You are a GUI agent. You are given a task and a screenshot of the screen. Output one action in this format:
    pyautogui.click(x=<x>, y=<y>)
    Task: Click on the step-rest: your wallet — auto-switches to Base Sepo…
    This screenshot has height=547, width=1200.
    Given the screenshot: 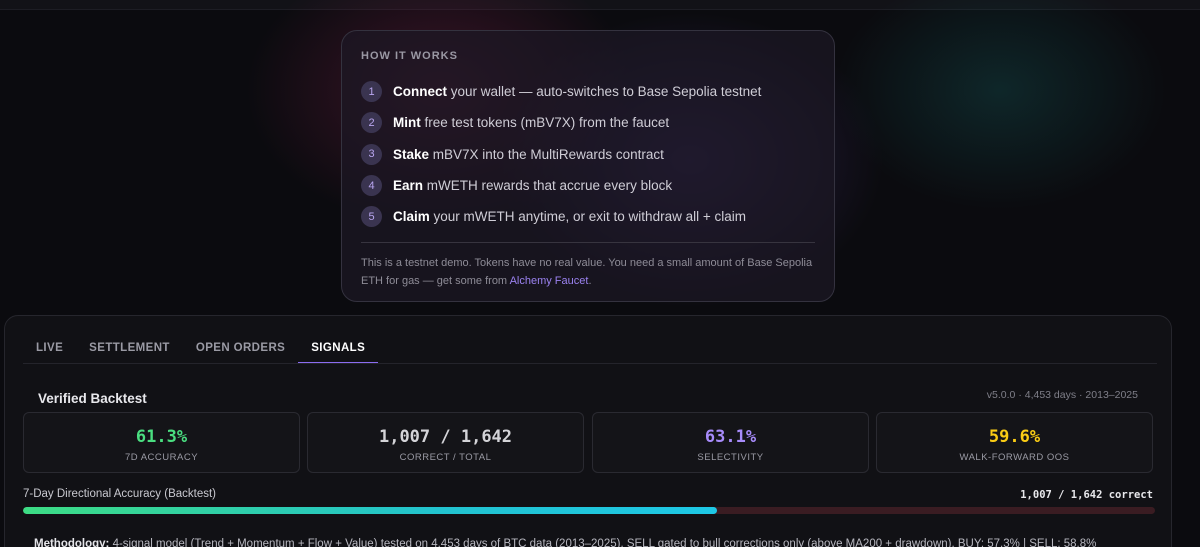 What is the action you would take?
    pyautogui.click(x=604, y=92)
    